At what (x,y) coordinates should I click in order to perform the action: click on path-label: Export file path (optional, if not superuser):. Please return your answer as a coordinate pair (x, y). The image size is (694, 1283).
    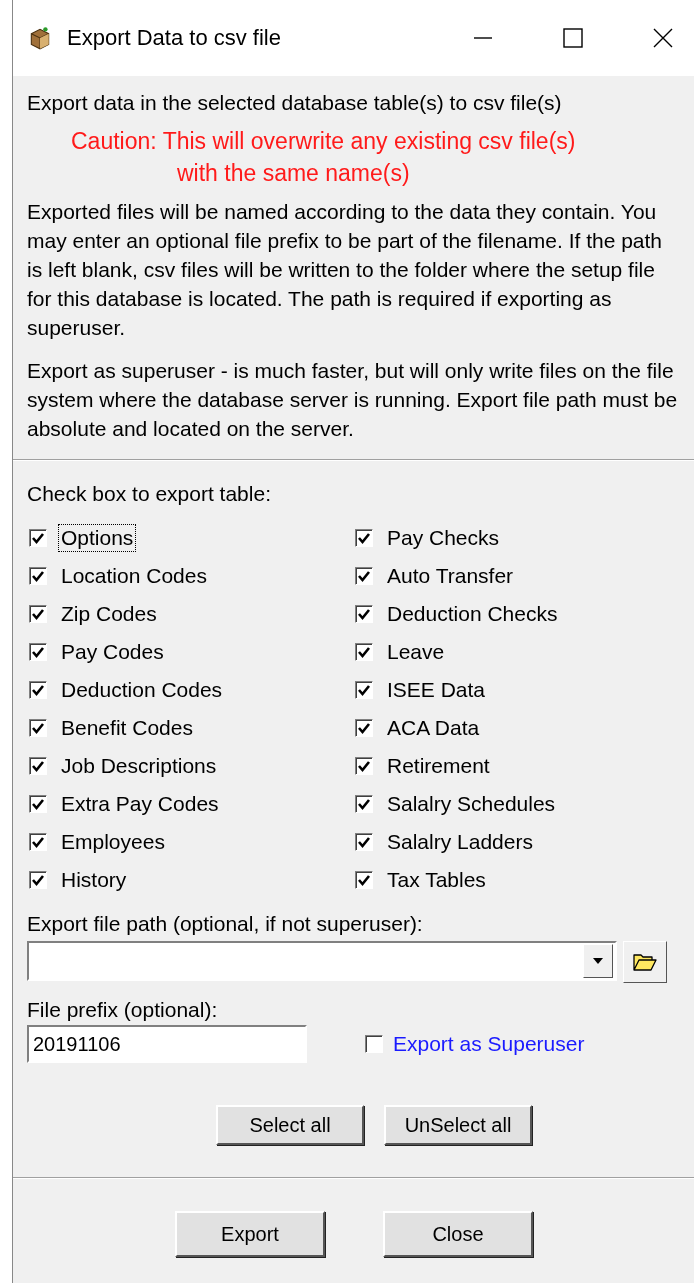
    Looking at the image, I should click on (225, 924).